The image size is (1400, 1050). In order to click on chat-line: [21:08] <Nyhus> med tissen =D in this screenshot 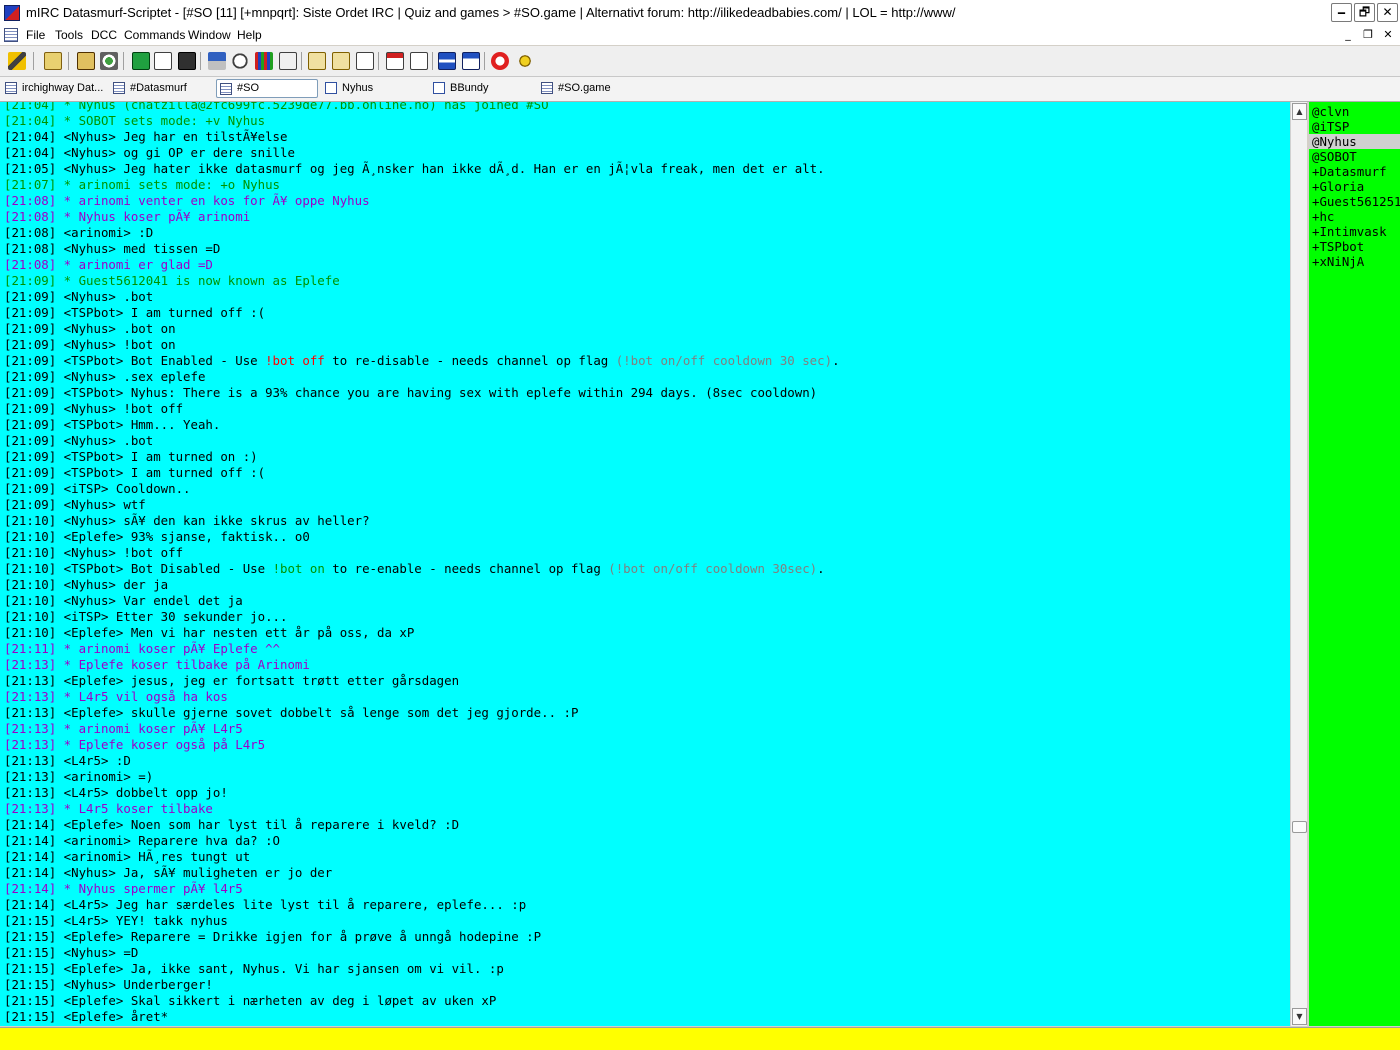, I will do `click(112, 248)`.